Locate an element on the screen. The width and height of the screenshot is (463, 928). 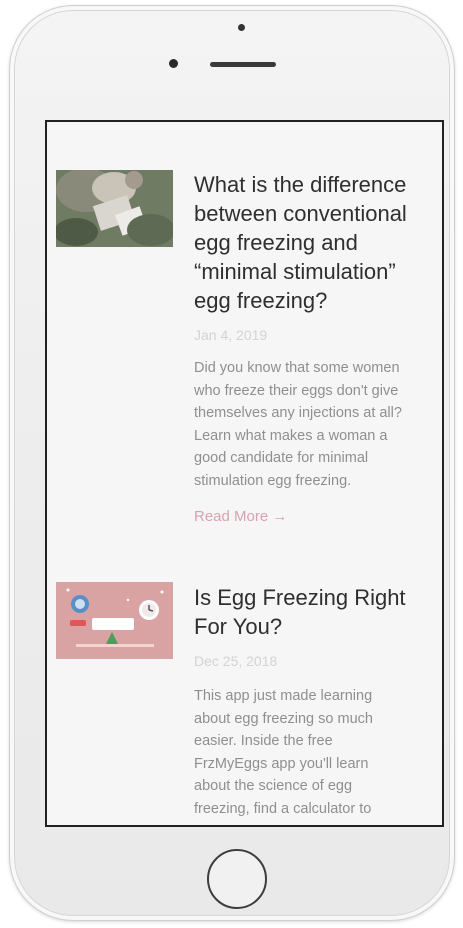
read-more-link: Read More → is located at coordinates (240, 516).